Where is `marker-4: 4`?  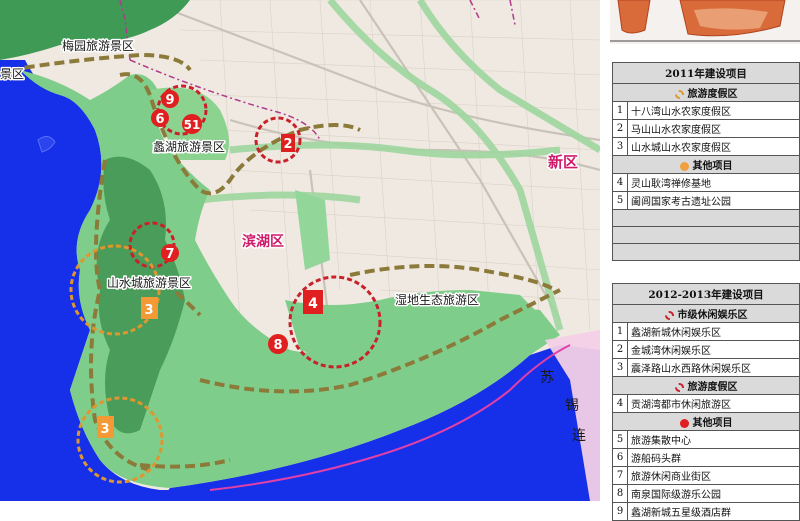 marker-4: 4 is located at coordinates (313, 302).